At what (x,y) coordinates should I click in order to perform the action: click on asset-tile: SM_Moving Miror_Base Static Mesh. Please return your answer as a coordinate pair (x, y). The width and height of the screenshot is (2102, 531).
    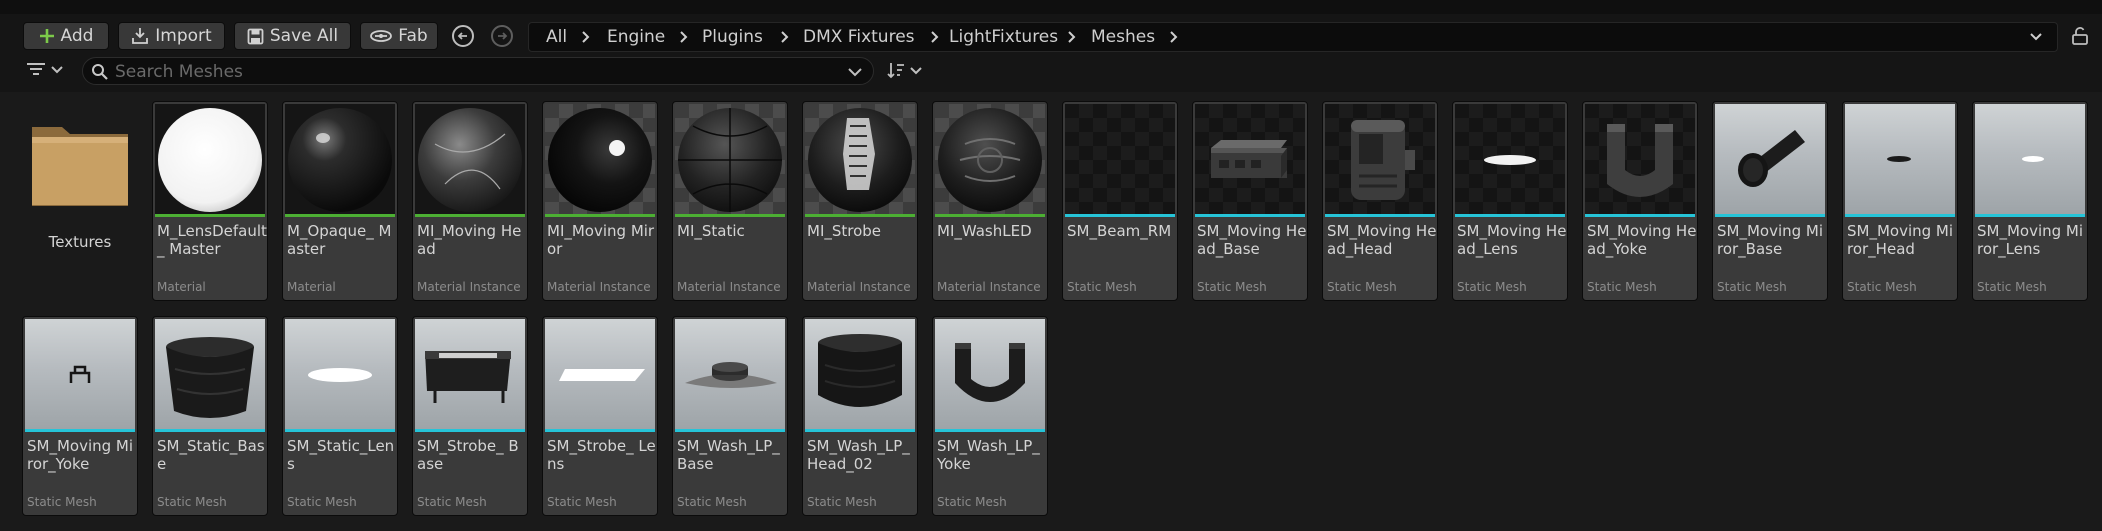
    Looking at the image, I should click on (1770, 201).